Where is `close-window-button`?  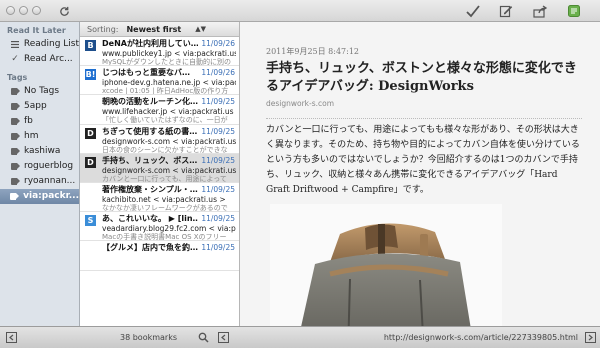 close-window-button is located at coordinates (10, 10).